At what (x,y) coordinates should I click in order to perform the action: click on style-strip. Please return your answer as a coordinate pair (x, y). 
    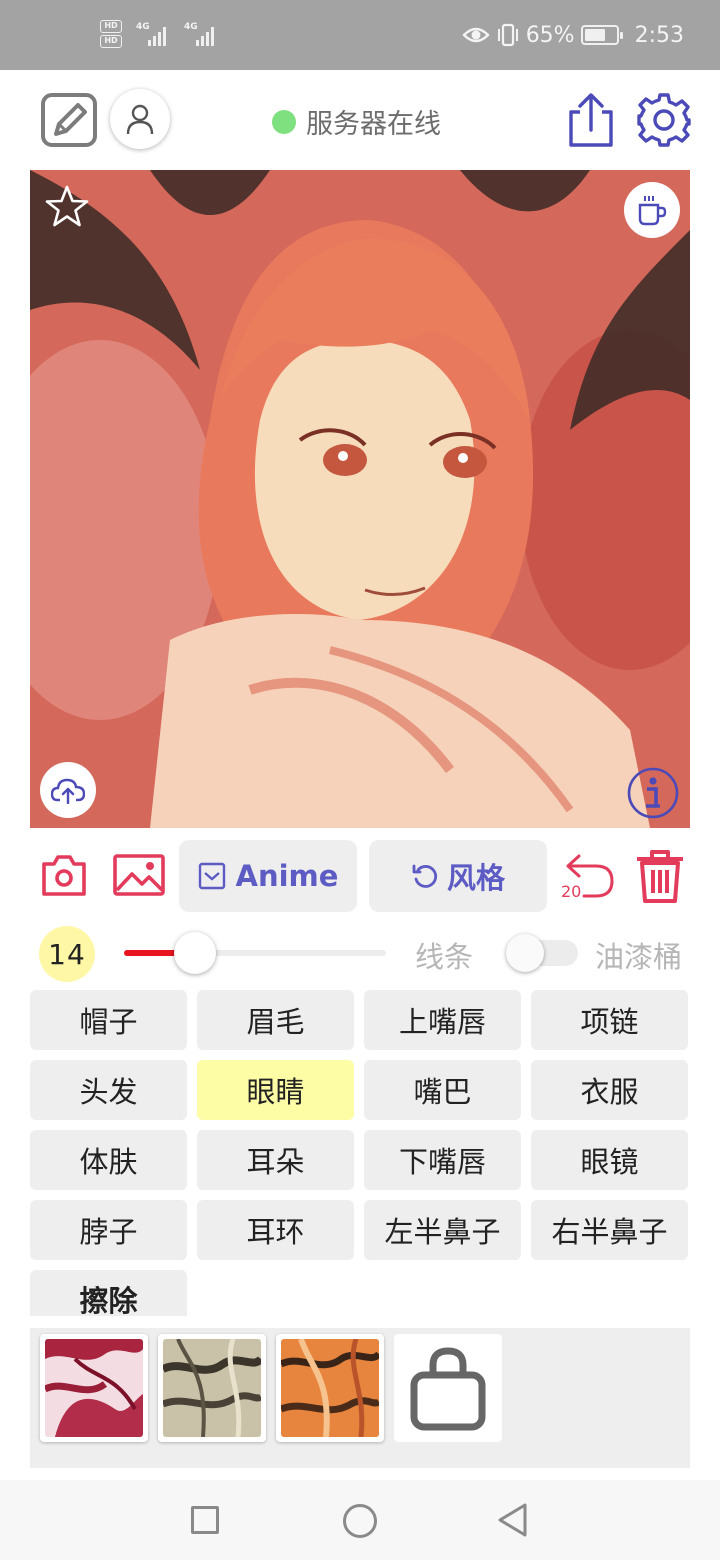
    Looking at the image, I should click on (360, 1398).